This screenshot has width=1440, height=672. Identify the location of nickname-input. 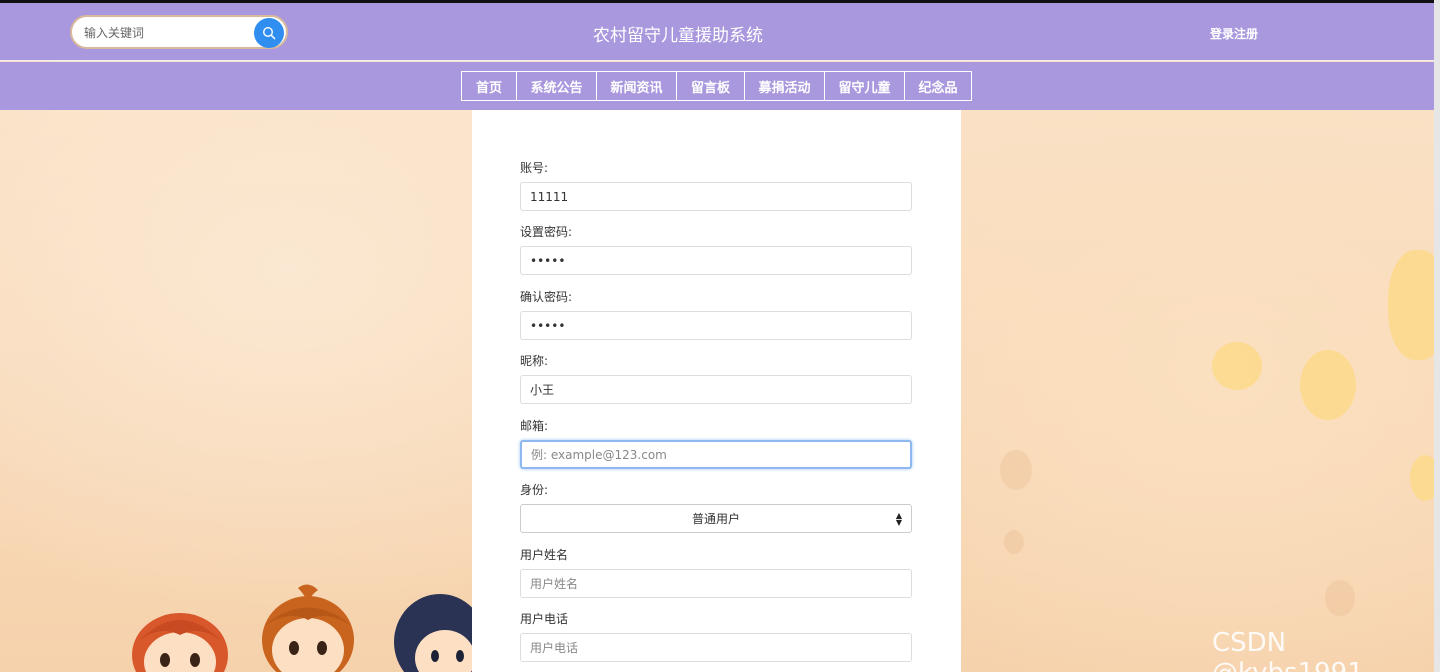
(716, 389).